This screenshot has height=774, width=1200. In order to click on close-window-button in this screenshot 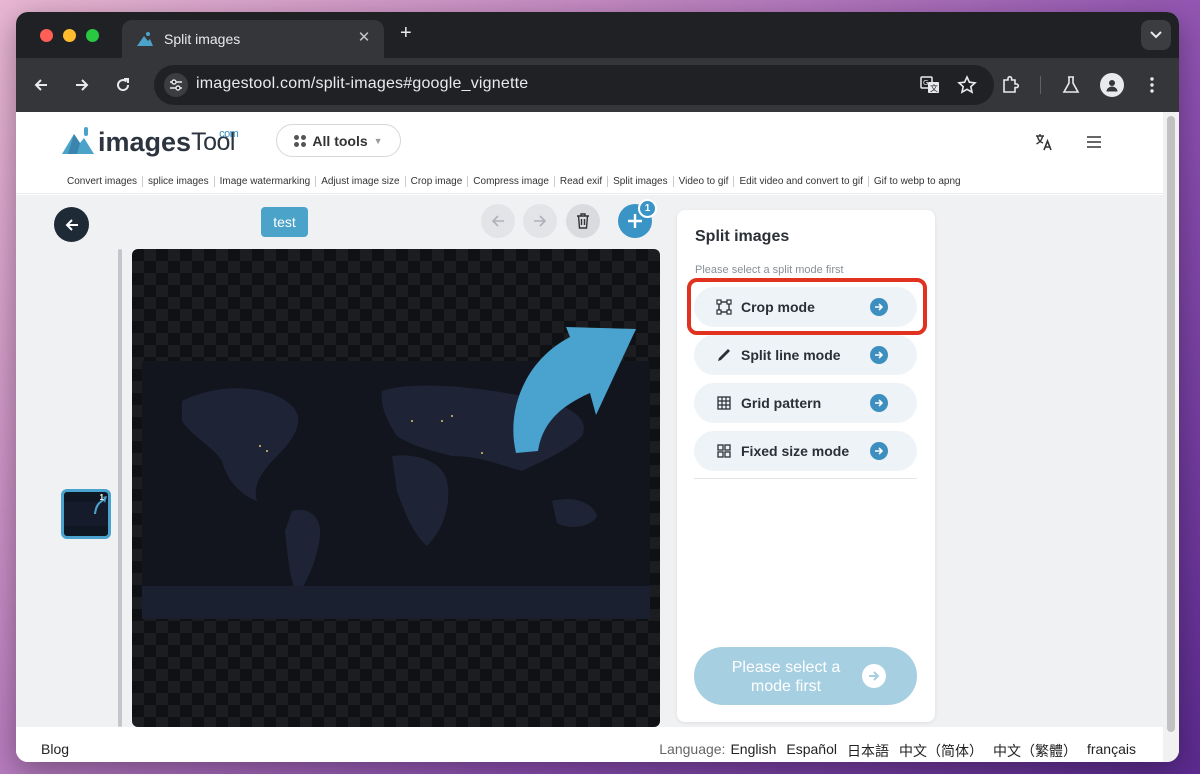, I will do `click(46, 35)`.